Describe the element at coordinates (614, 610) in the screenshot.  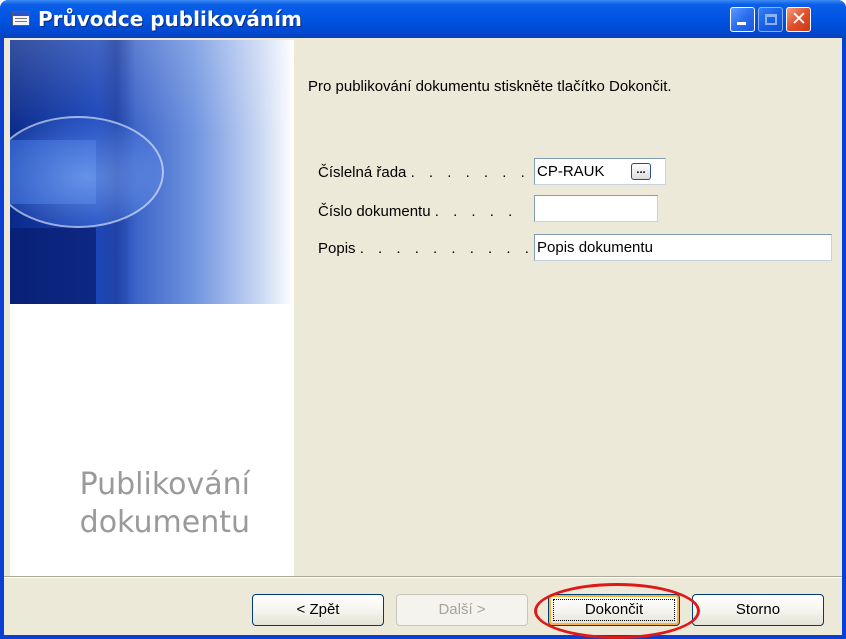
I see `finish-button: Dokončit` at that location.